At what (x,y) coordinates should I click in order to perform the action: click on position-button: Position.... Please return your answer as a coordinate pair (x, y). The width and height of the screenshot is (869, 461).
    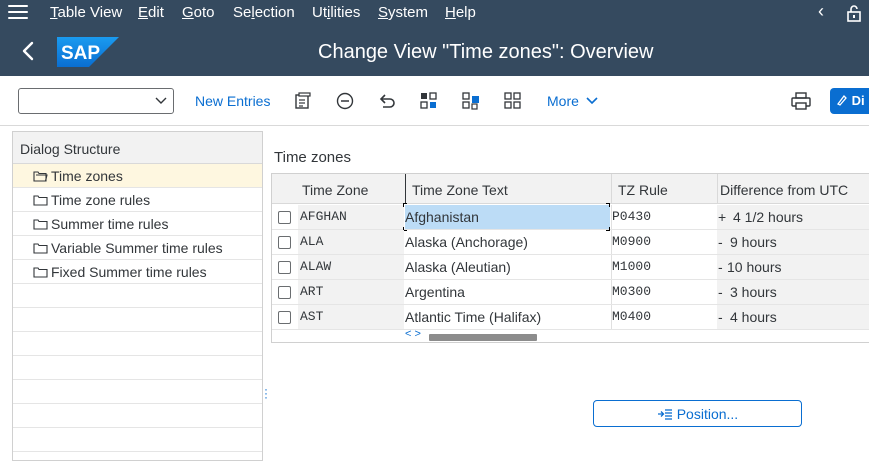
    Looking at the image, I should click on (697, 413).